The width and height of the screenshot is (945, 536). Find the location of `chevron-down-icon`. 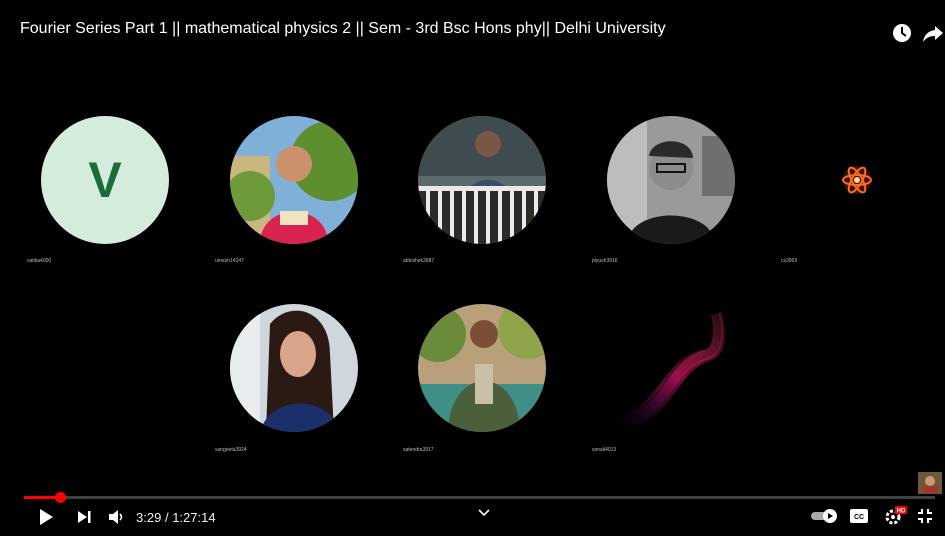

chevron-down-icon is located at coordinates (484, 513).